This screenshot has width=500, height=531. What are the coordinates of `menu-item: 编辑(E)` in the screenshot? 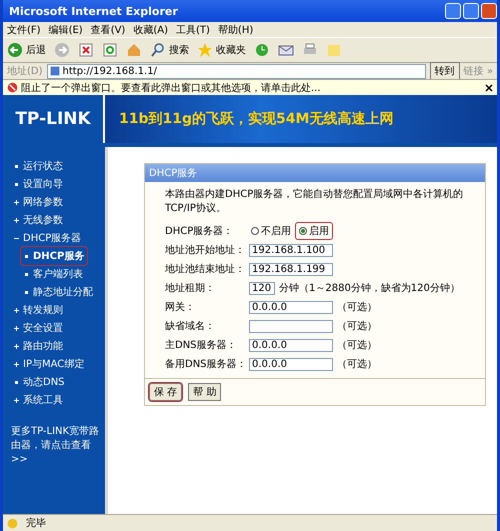 It's located at (65, 29).